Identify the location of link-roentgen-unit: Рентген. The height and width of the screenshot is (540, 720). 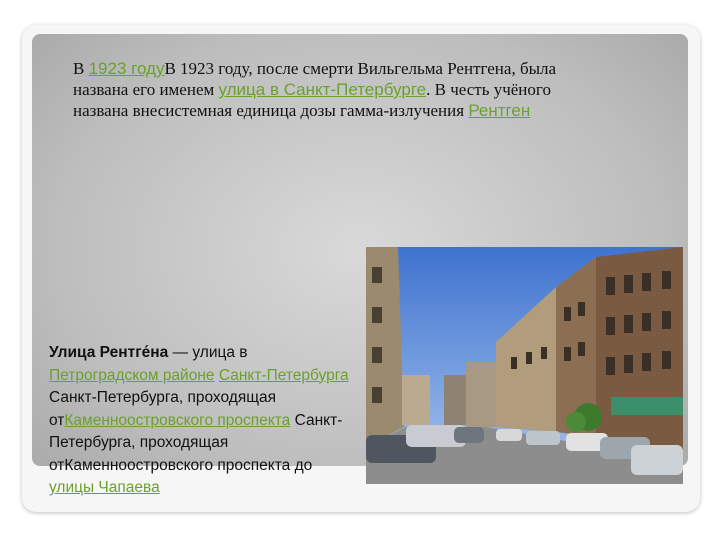
(499, 110).